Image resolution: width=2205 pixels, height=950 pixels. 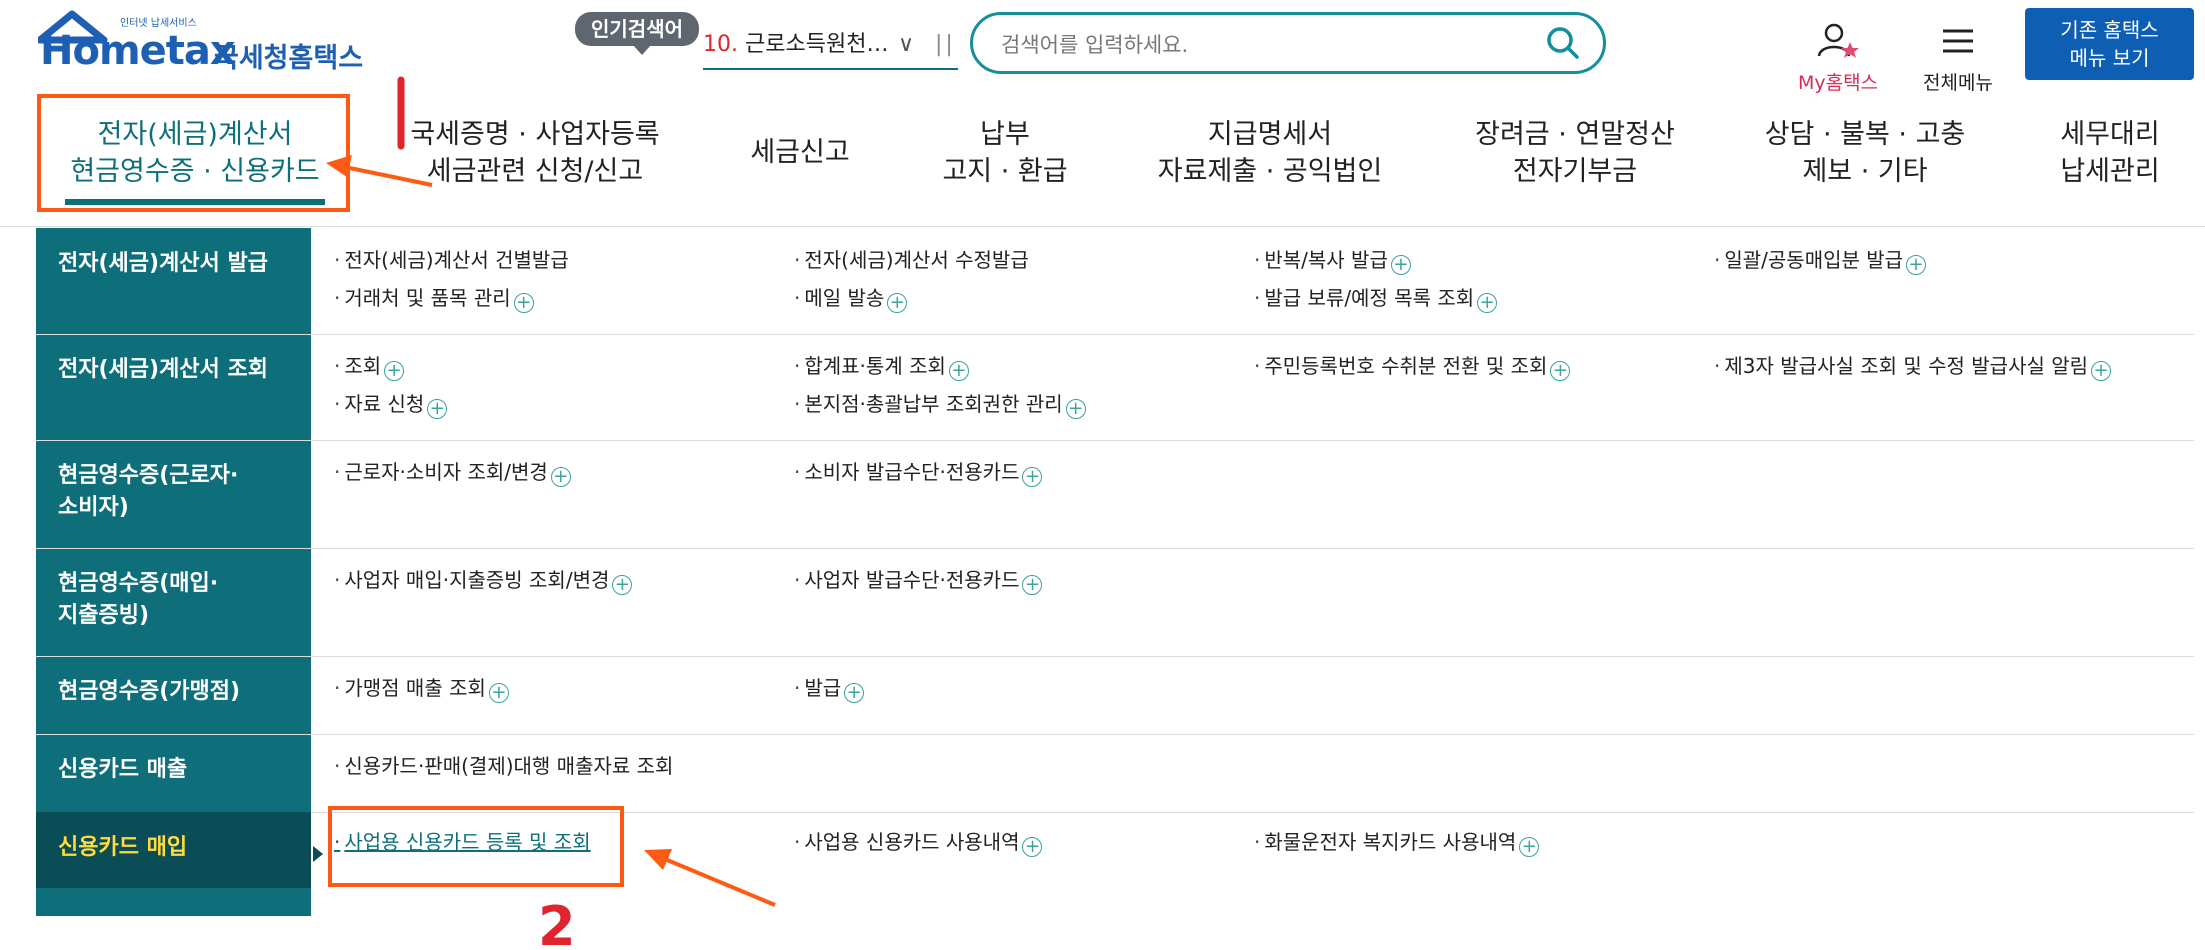 I want to click on nav-line1: 세금신고, so click(x=800, y=152).